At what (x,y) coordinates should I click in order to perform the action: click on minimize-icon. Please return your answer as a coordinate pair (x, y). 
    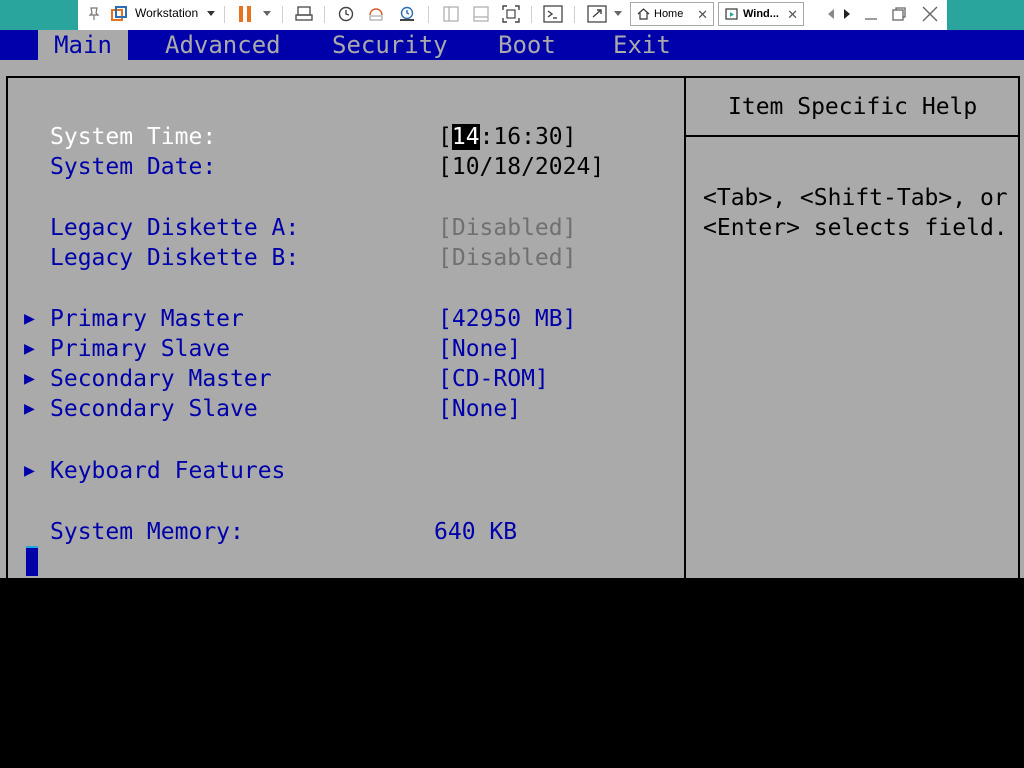
    Looking at the image, I should click on (871, 14).